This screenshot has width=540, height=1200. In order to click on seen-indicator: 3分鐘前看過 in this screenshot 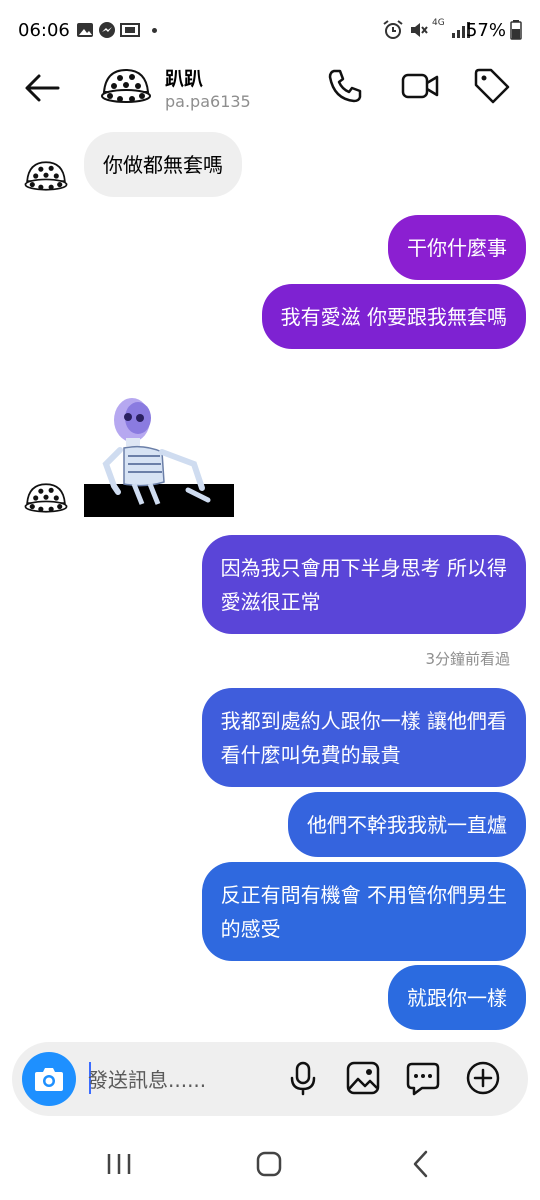, I will do `click(467, 659)`.